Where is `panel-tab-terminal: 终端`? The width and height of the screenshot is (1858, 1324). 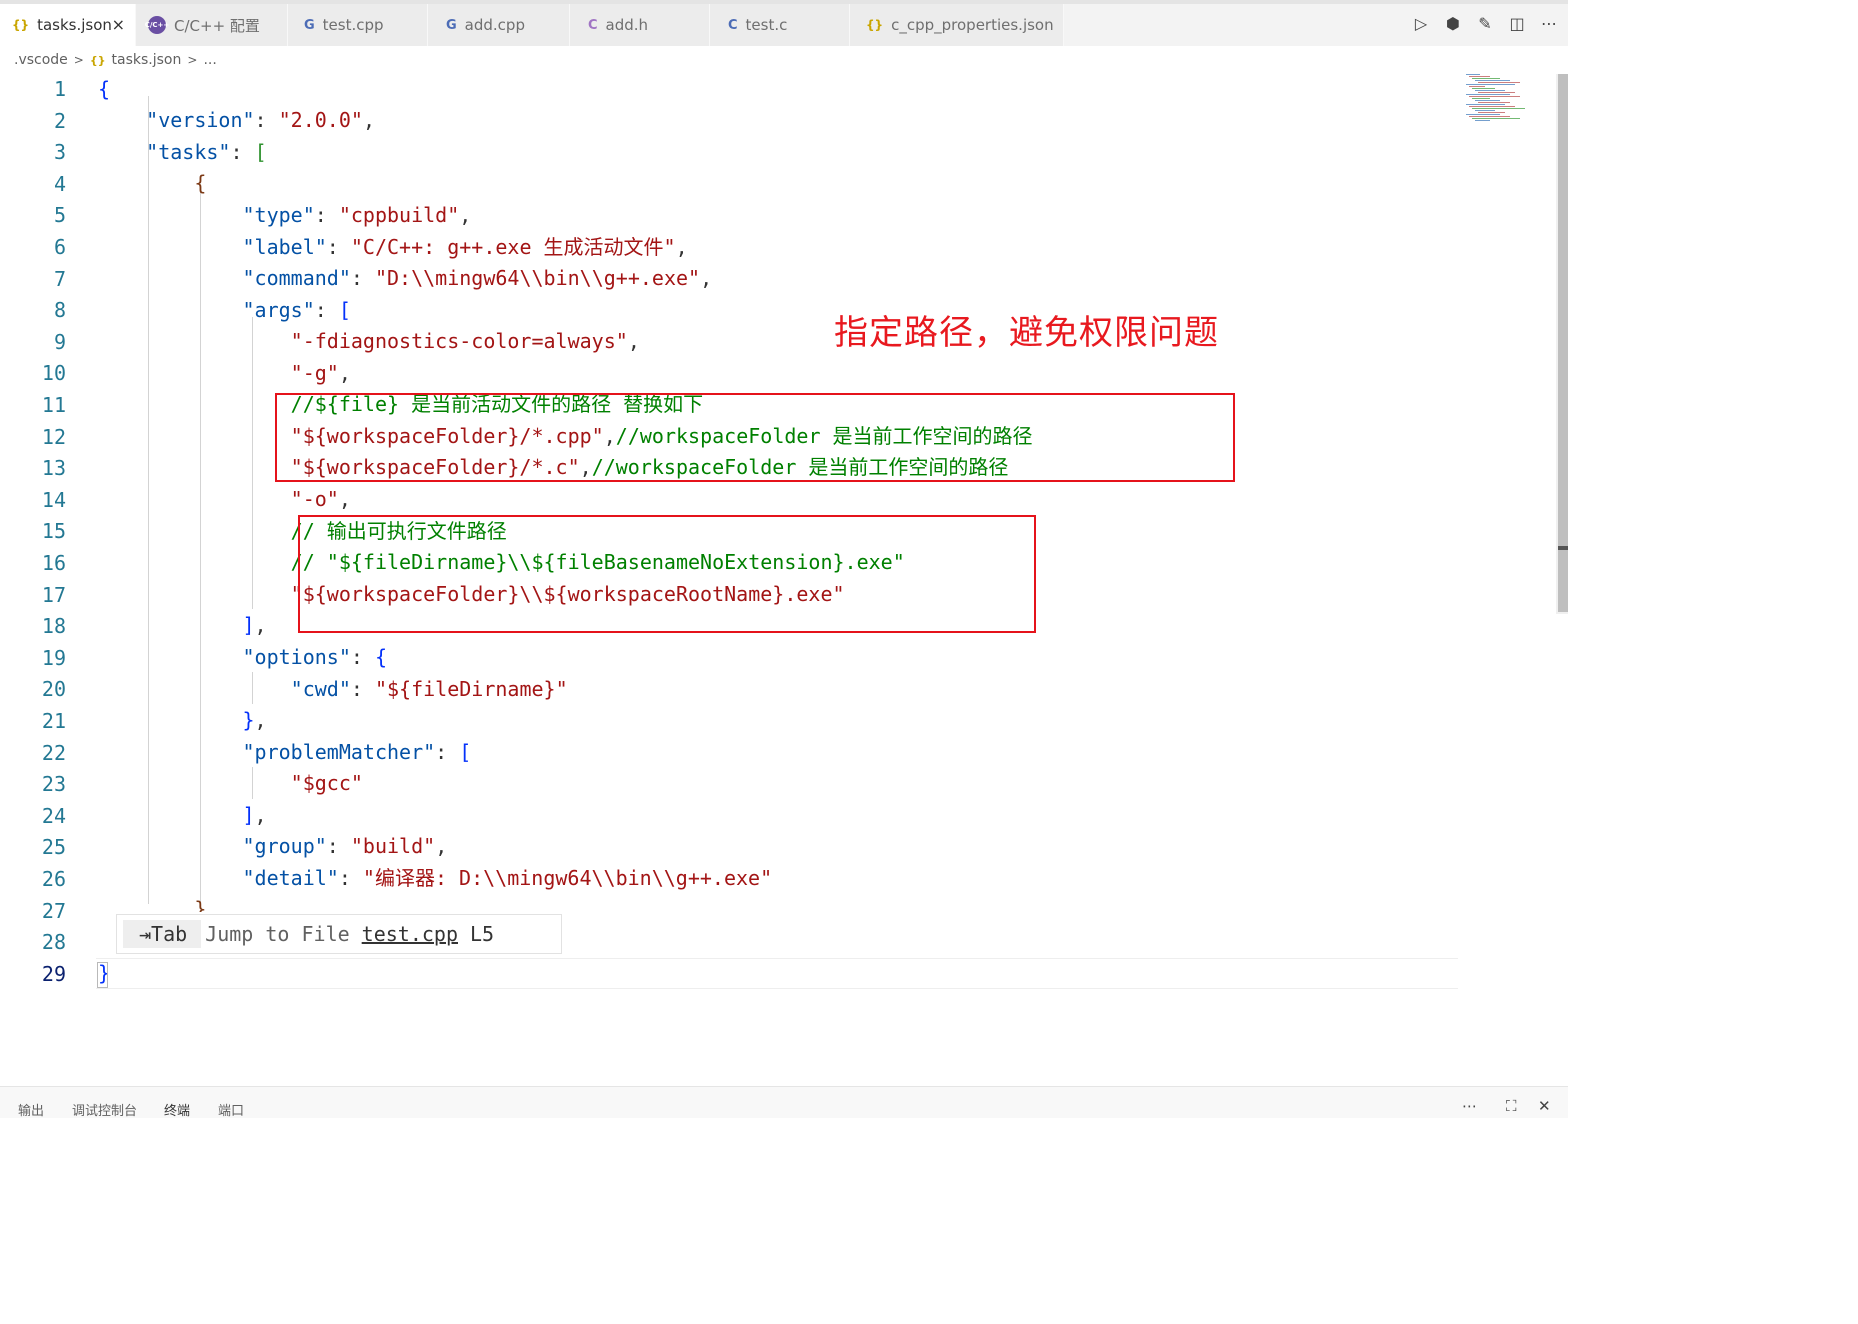
panel-tab-terminal: 终端 is located at coordinates (177, 1109).